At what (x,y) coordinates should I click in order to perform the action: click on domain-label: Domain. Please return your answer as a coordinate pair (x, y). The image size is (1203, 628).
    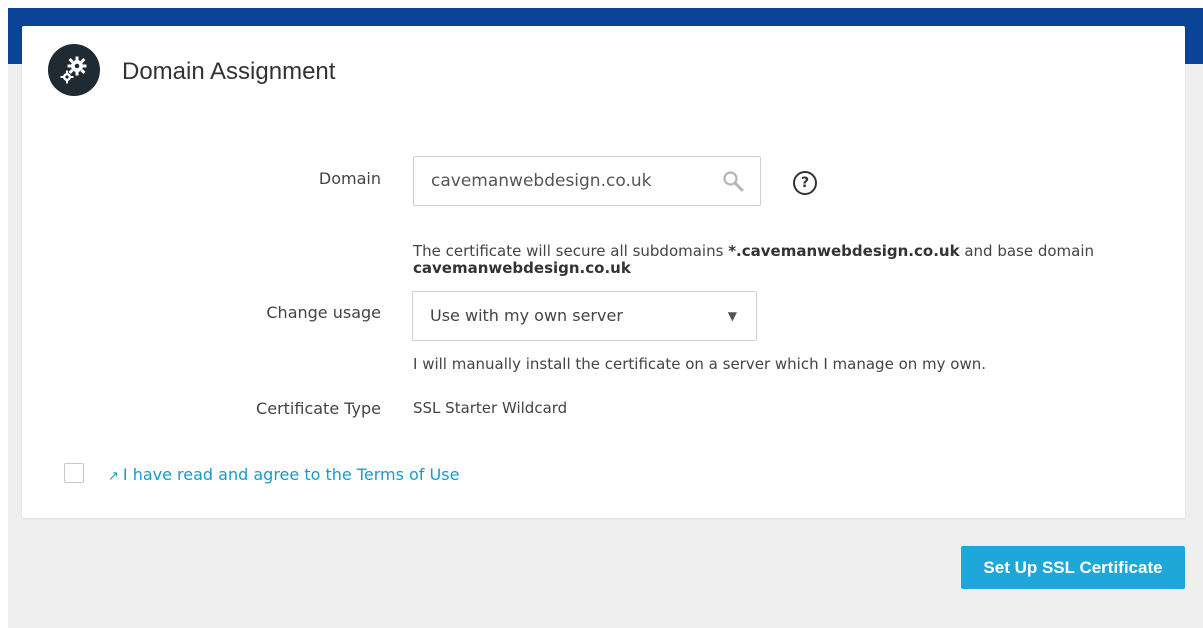
    Looking at the image, I should click on (349, 178).